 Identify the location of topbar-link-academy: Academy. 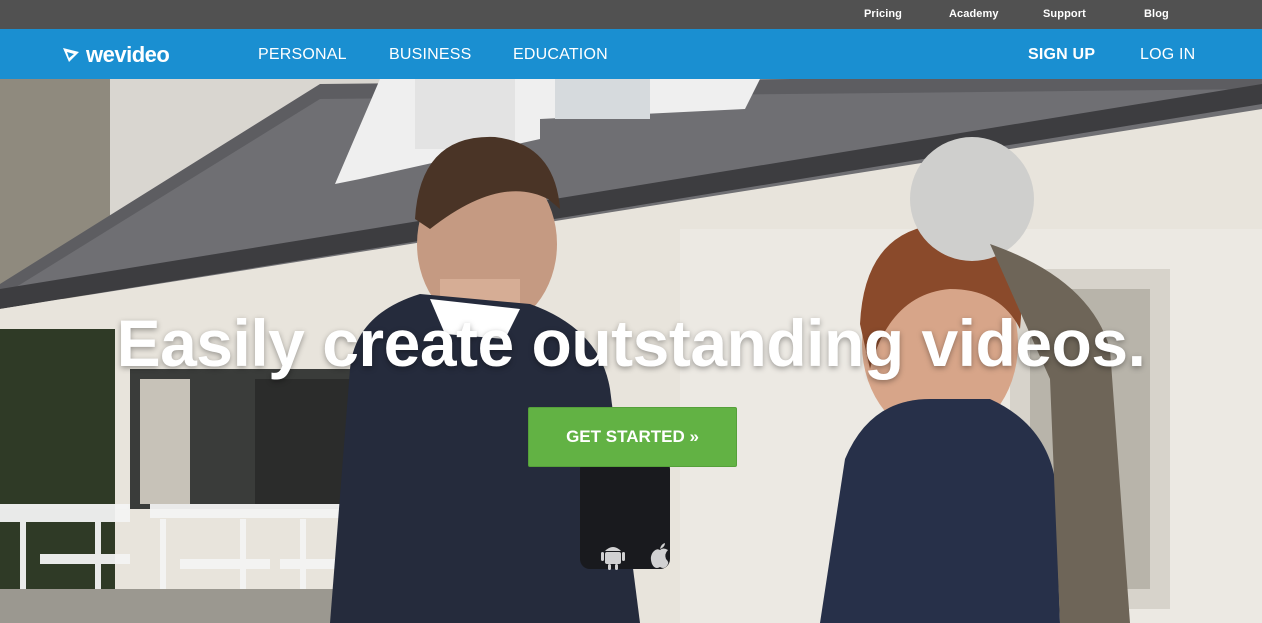
(974, 14).